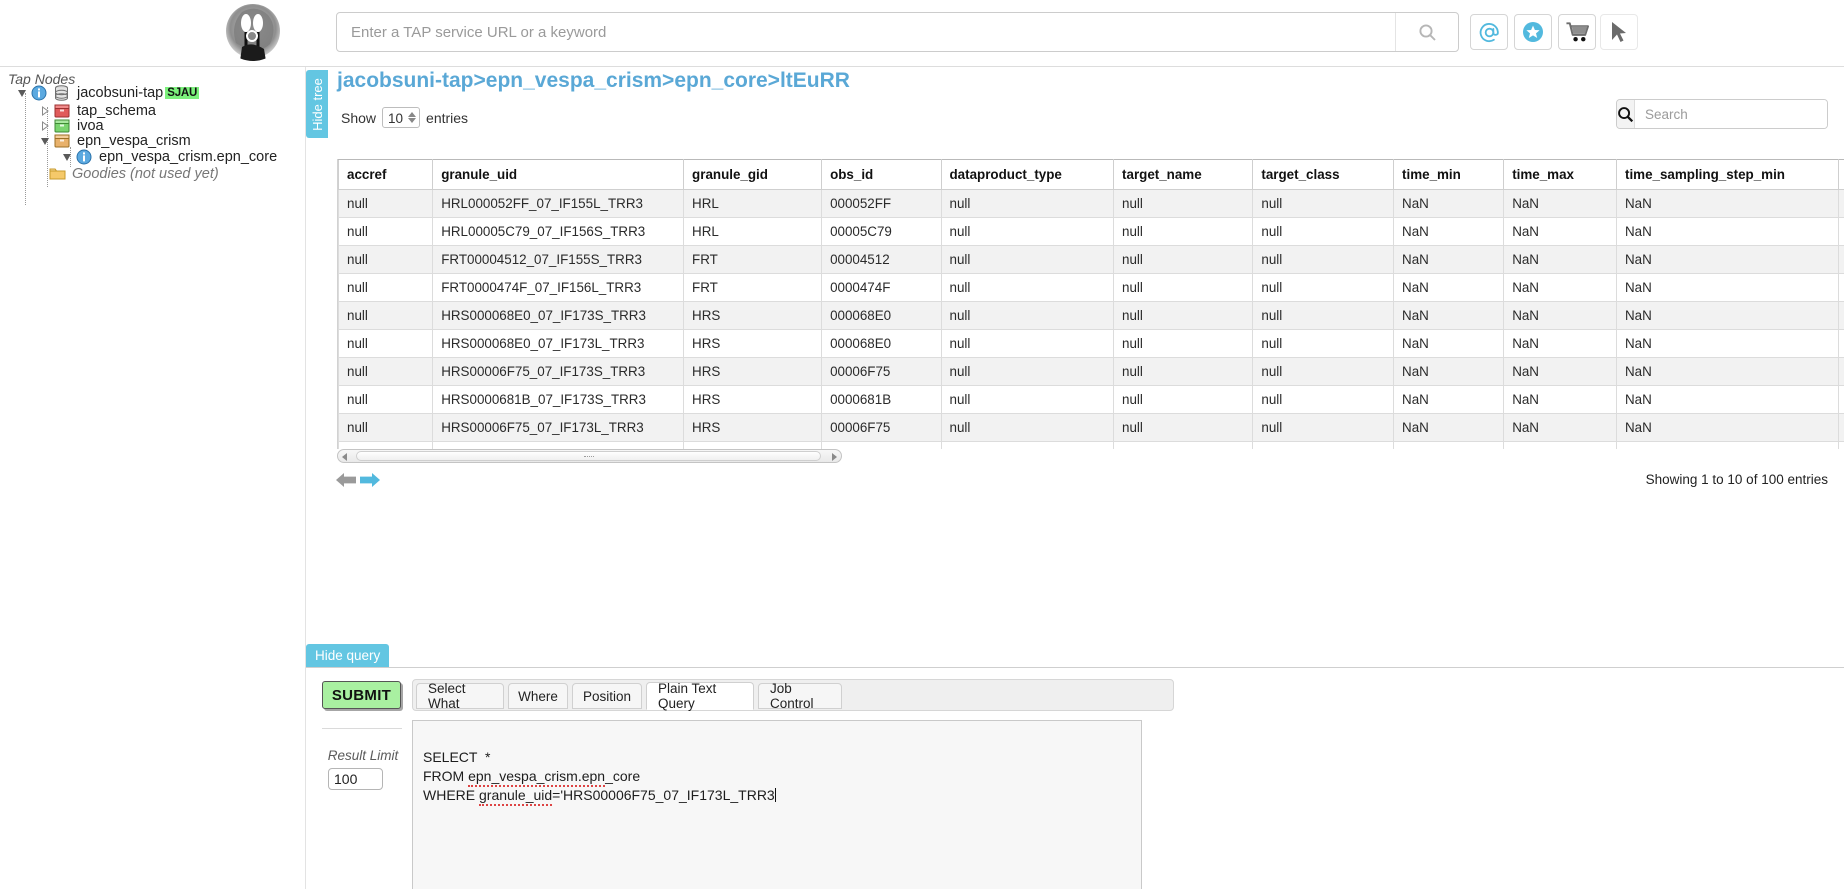 The width and height of the screenshot is (1844, 889). Describe the element at coordinates (126, 173) in the screenshot. I see `sidebar-item-goodies: Goodies (not used yet)` at that location.